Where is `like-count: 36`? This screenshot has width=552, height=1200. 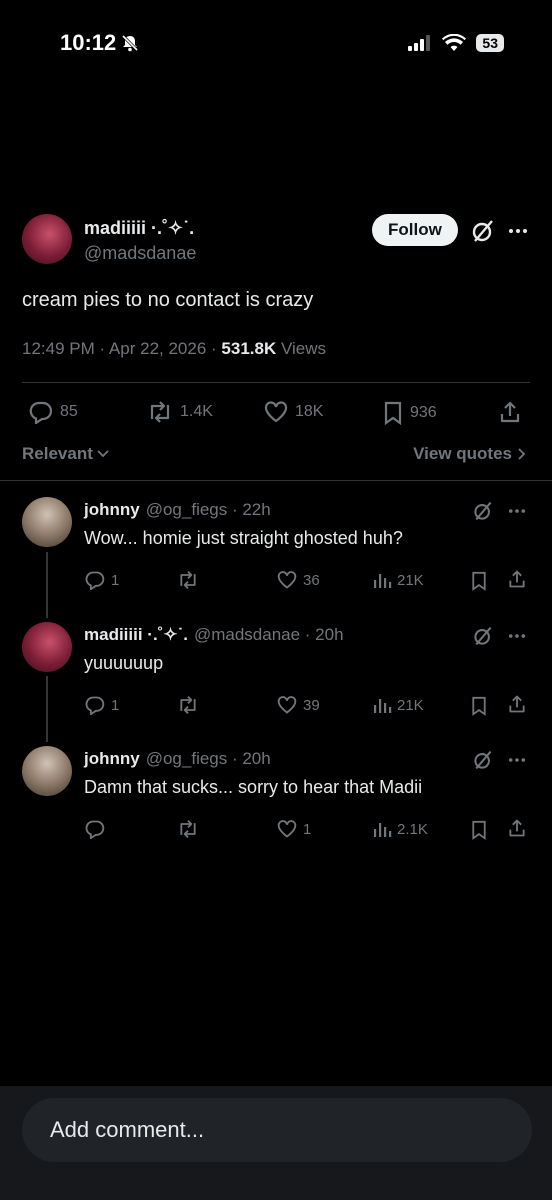
like-count: 36 is located at coordinates (311, 580).